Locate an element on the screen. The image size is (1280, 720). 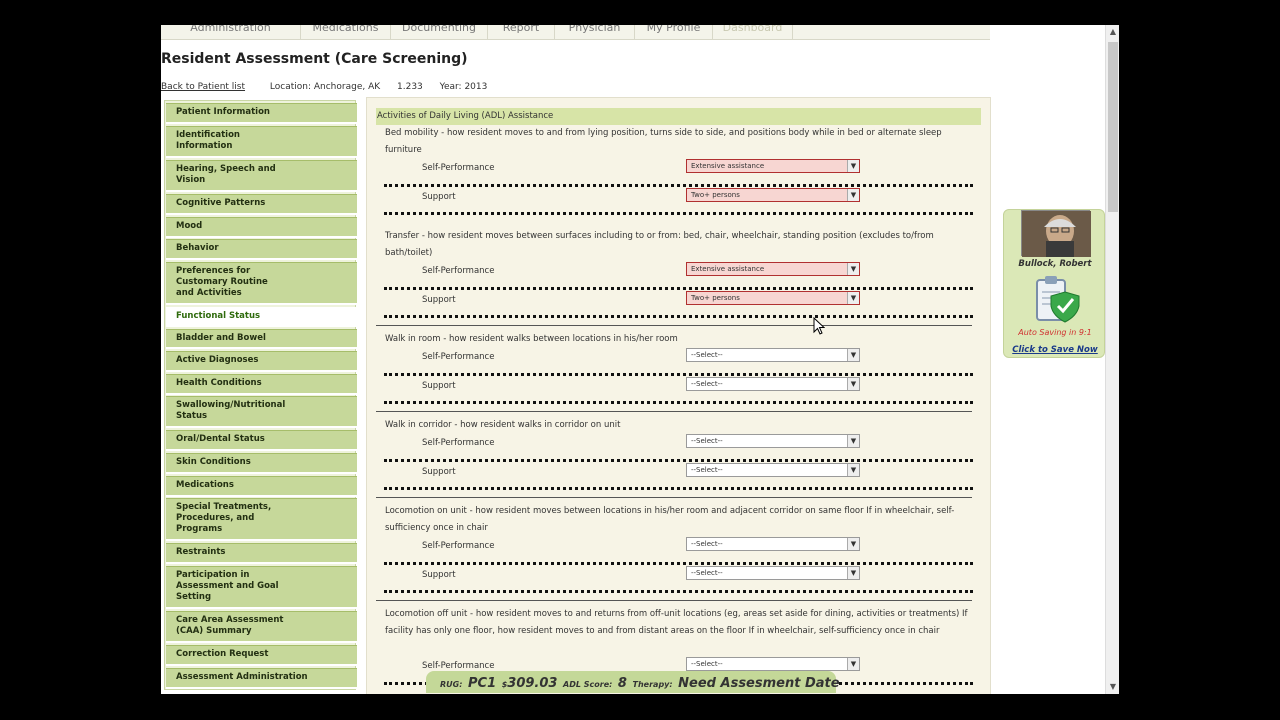
sidebar-item: Assessment Administration is located at coordinates (261, 678).